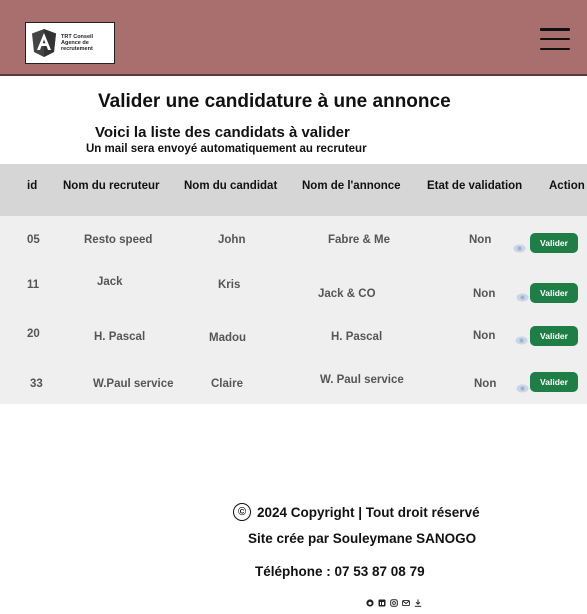  What do you see at coordinates (351, 186) in the screenshot?
I see `column-header-offer: Nom de l'annonce` at bounding box center [351, 186].